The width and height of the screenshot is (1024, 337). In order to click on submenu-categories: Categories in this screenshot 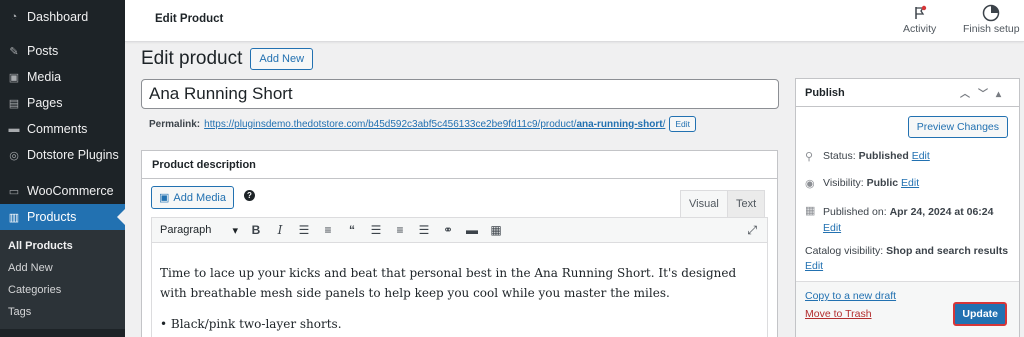, I will do `click(62, 290)`.